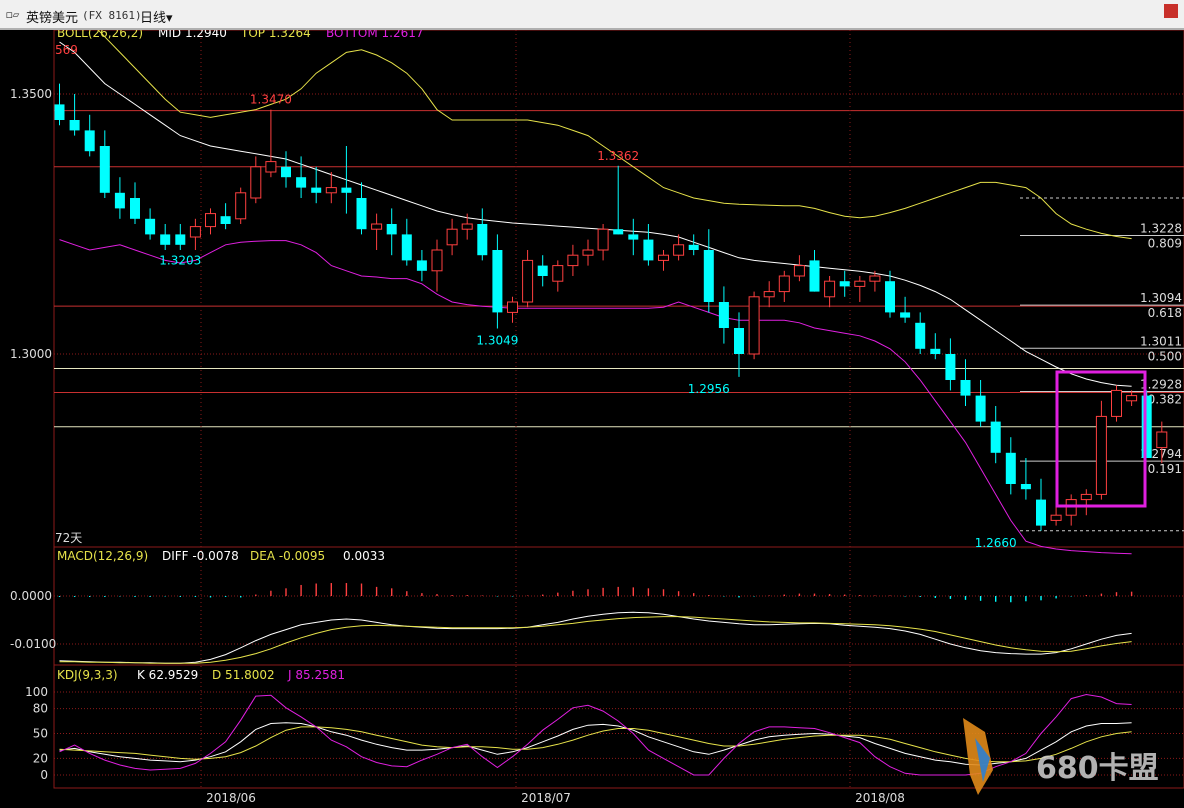 This screenshot has width=1184, height=808. I want to click on chart-window-icon: ◻▱, so click(12, 14).